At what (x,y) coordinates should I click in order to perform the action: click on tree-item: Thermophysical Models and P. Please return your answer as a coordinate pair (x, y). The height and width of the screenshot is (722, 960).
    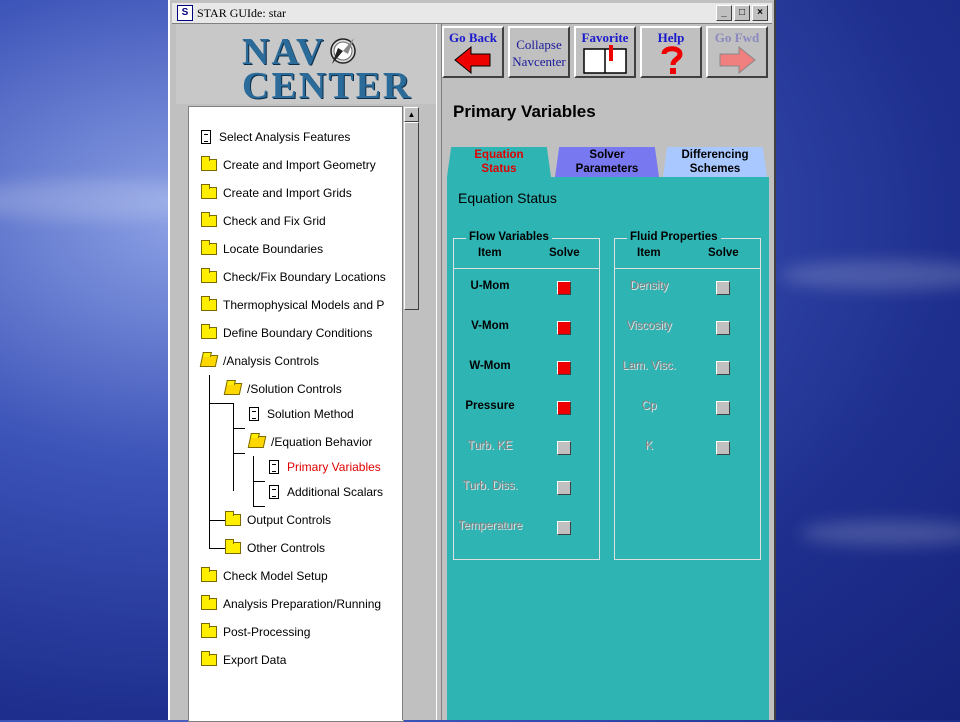
    Looking at the image, I should click on (292, 304).